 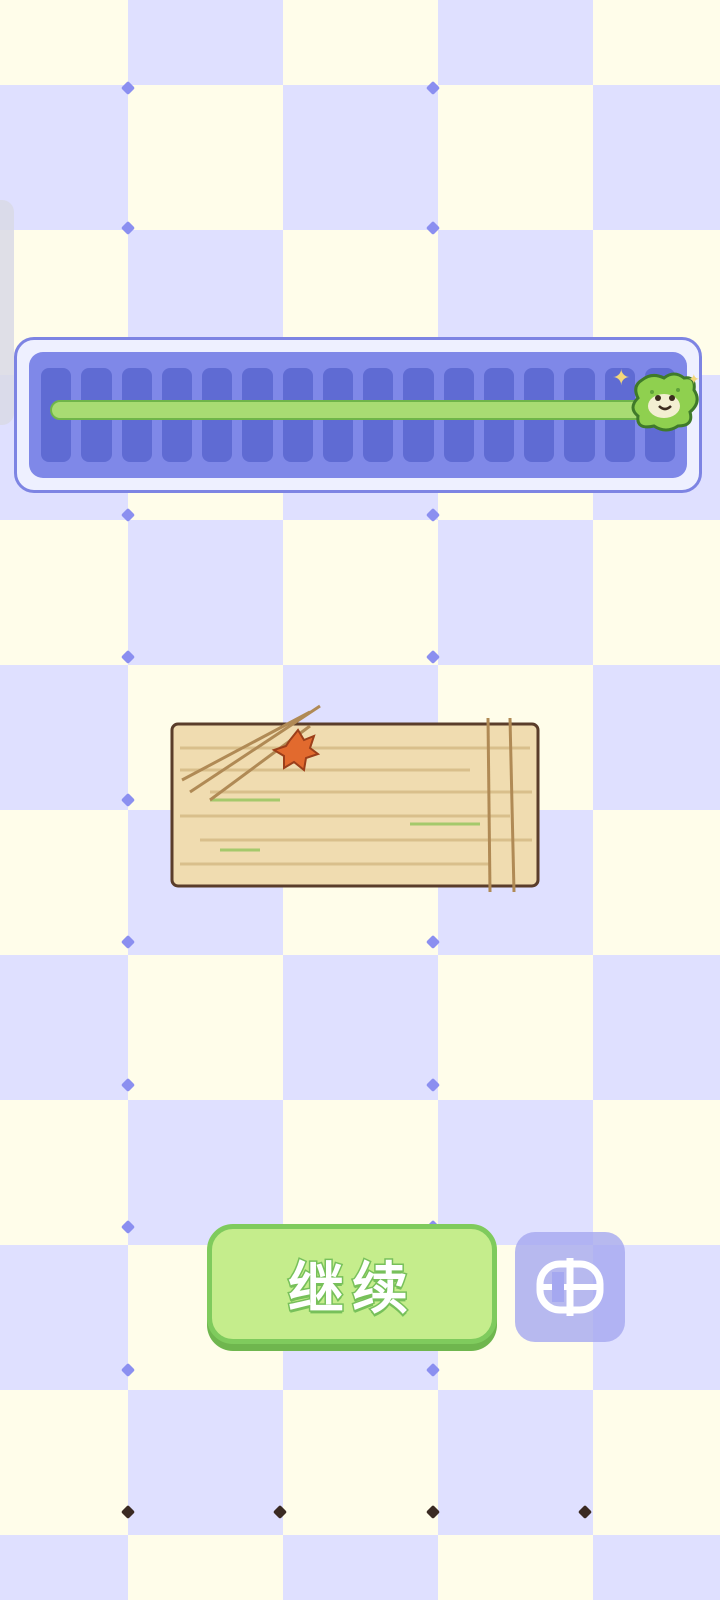 I want to click on progress-fill, so click(x=349, y=410).